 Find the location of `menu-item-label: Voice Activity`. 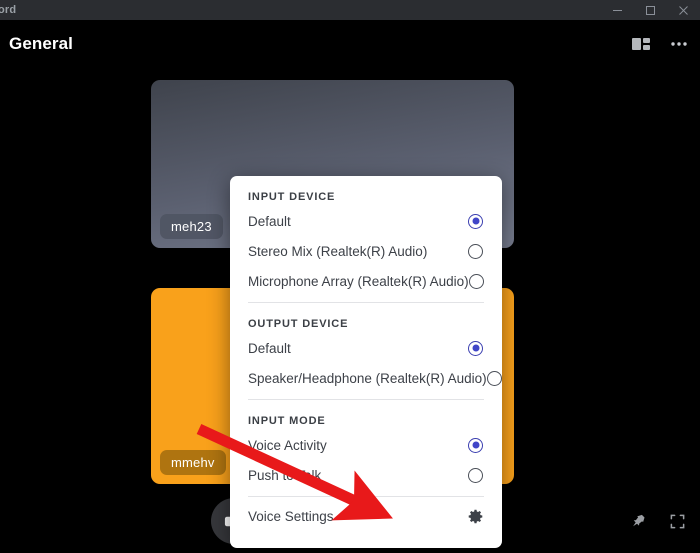

menu-item-label: Voice Activity is located at coordinates (287, 445).